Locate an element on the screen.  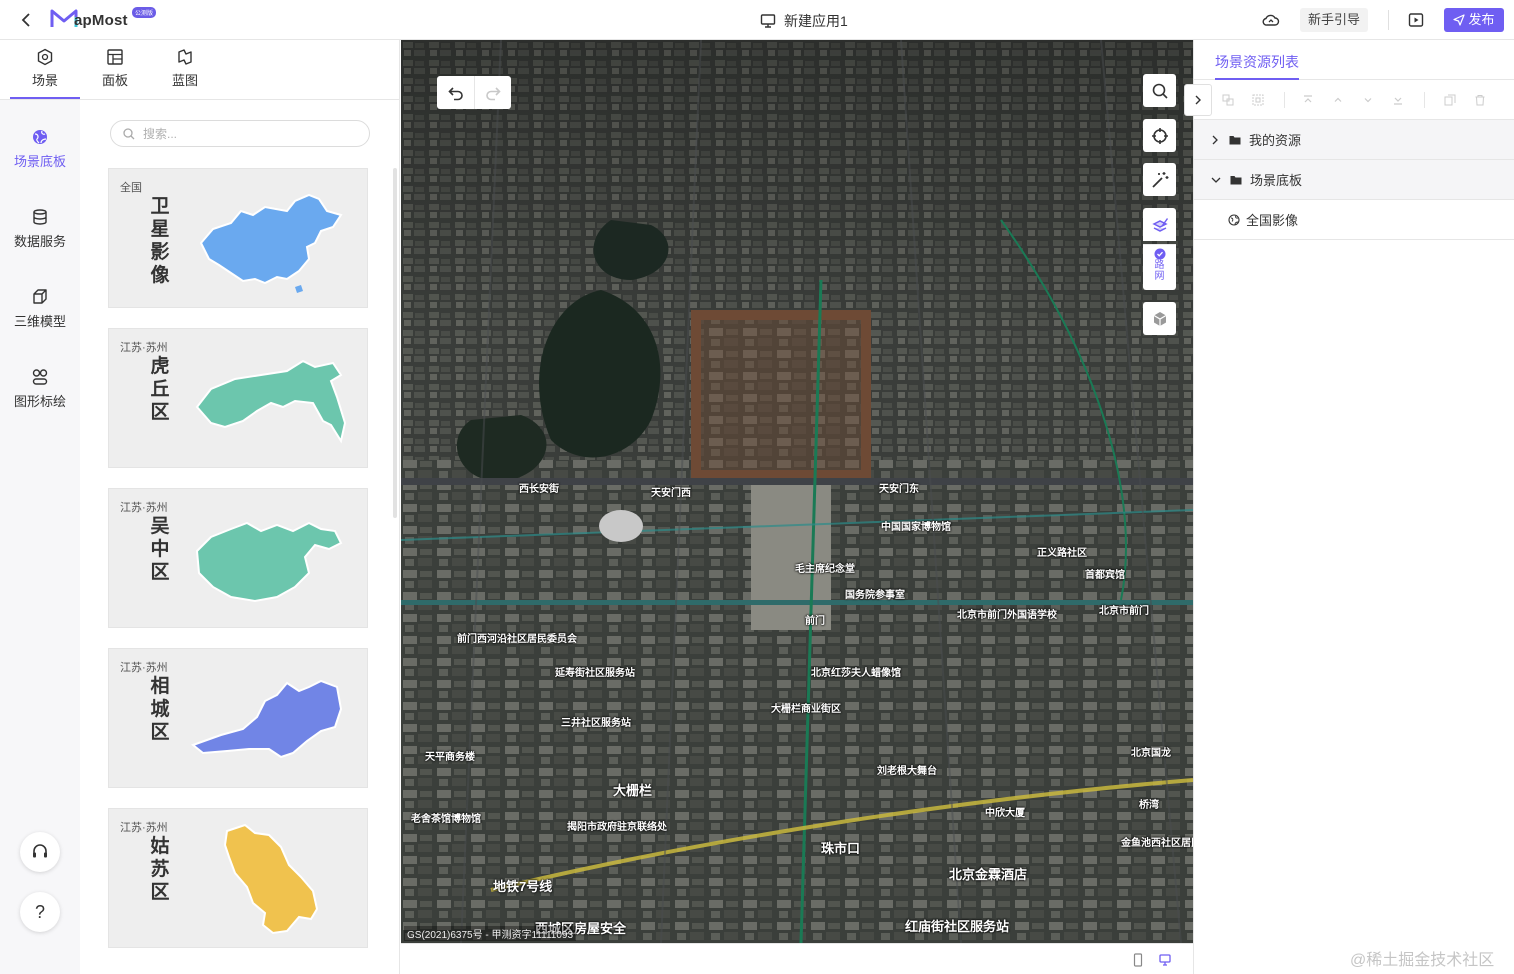
play-preview-icon is located at coordinates (1416, 20).